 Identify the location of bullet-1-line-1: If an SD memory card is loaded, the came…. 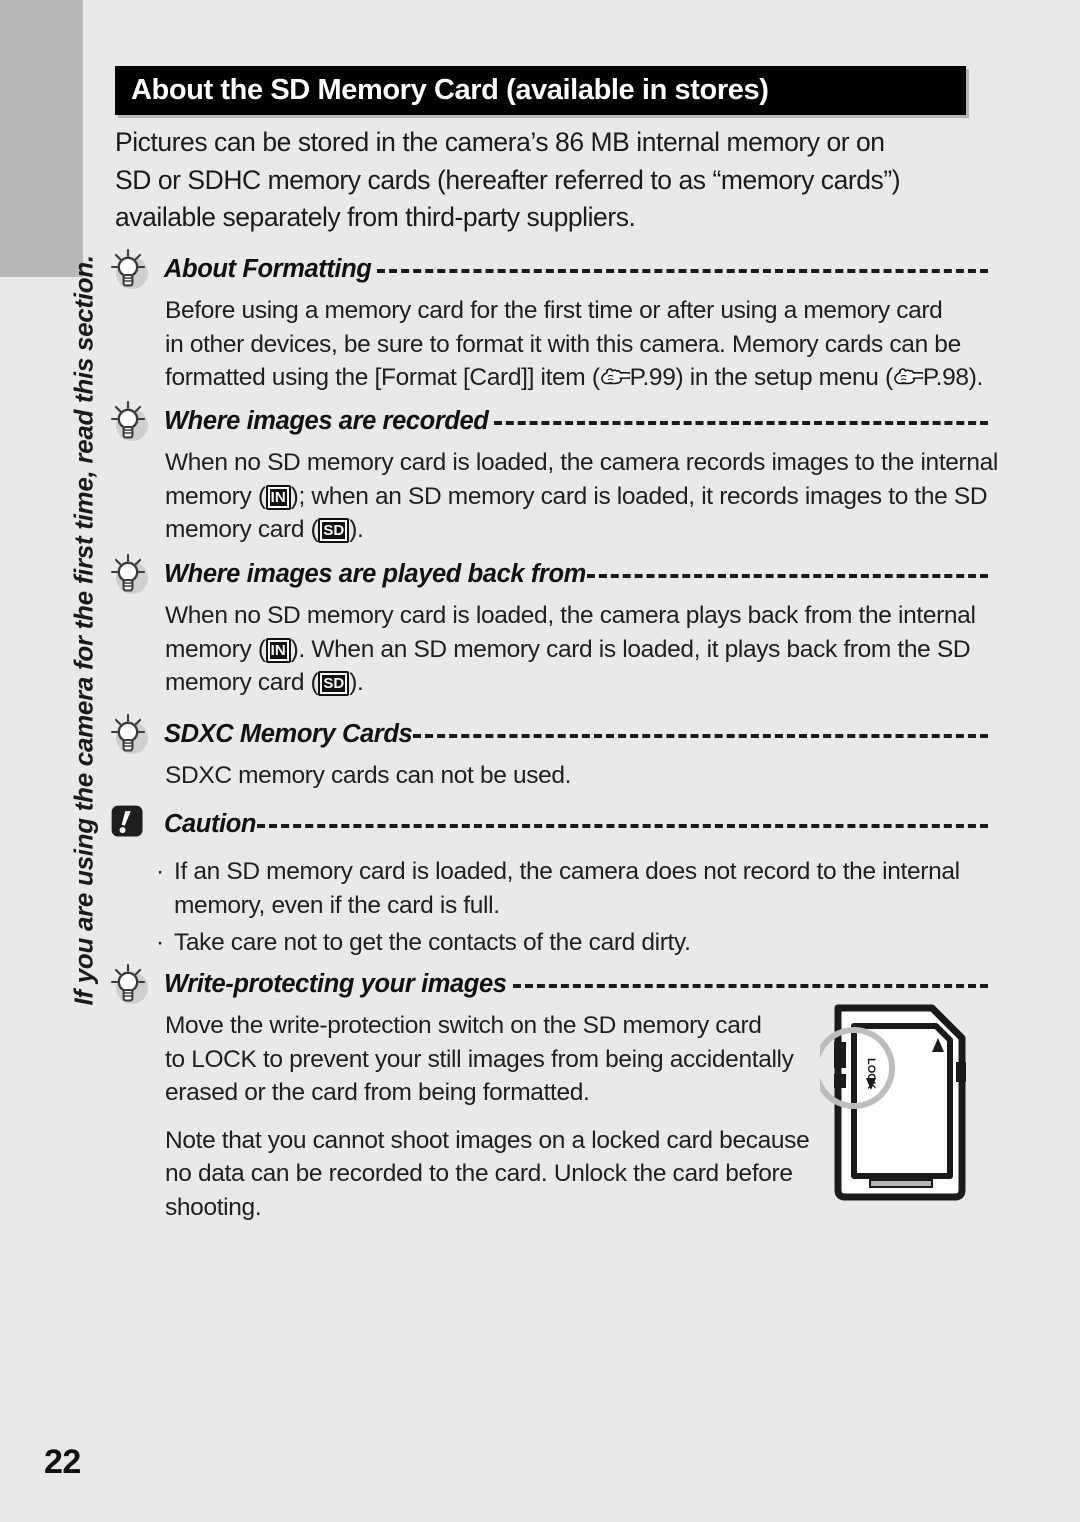
(567, 871).